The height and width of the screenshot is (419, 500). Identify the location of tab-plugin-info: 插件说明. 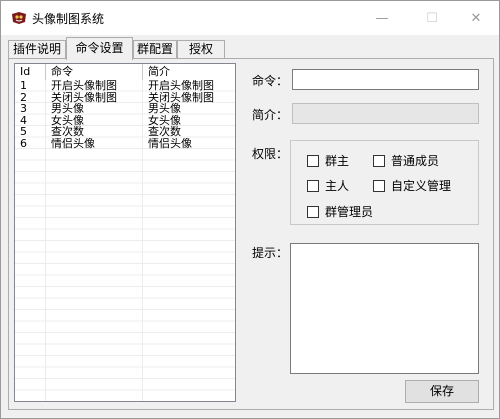
(37, 49).